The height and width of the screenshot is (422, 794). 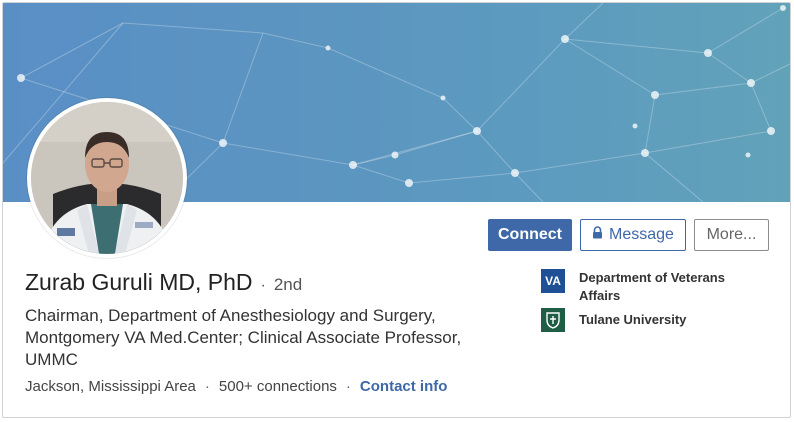 I want to click on contact-info-link: Contact info, so click(x=404, y=386).